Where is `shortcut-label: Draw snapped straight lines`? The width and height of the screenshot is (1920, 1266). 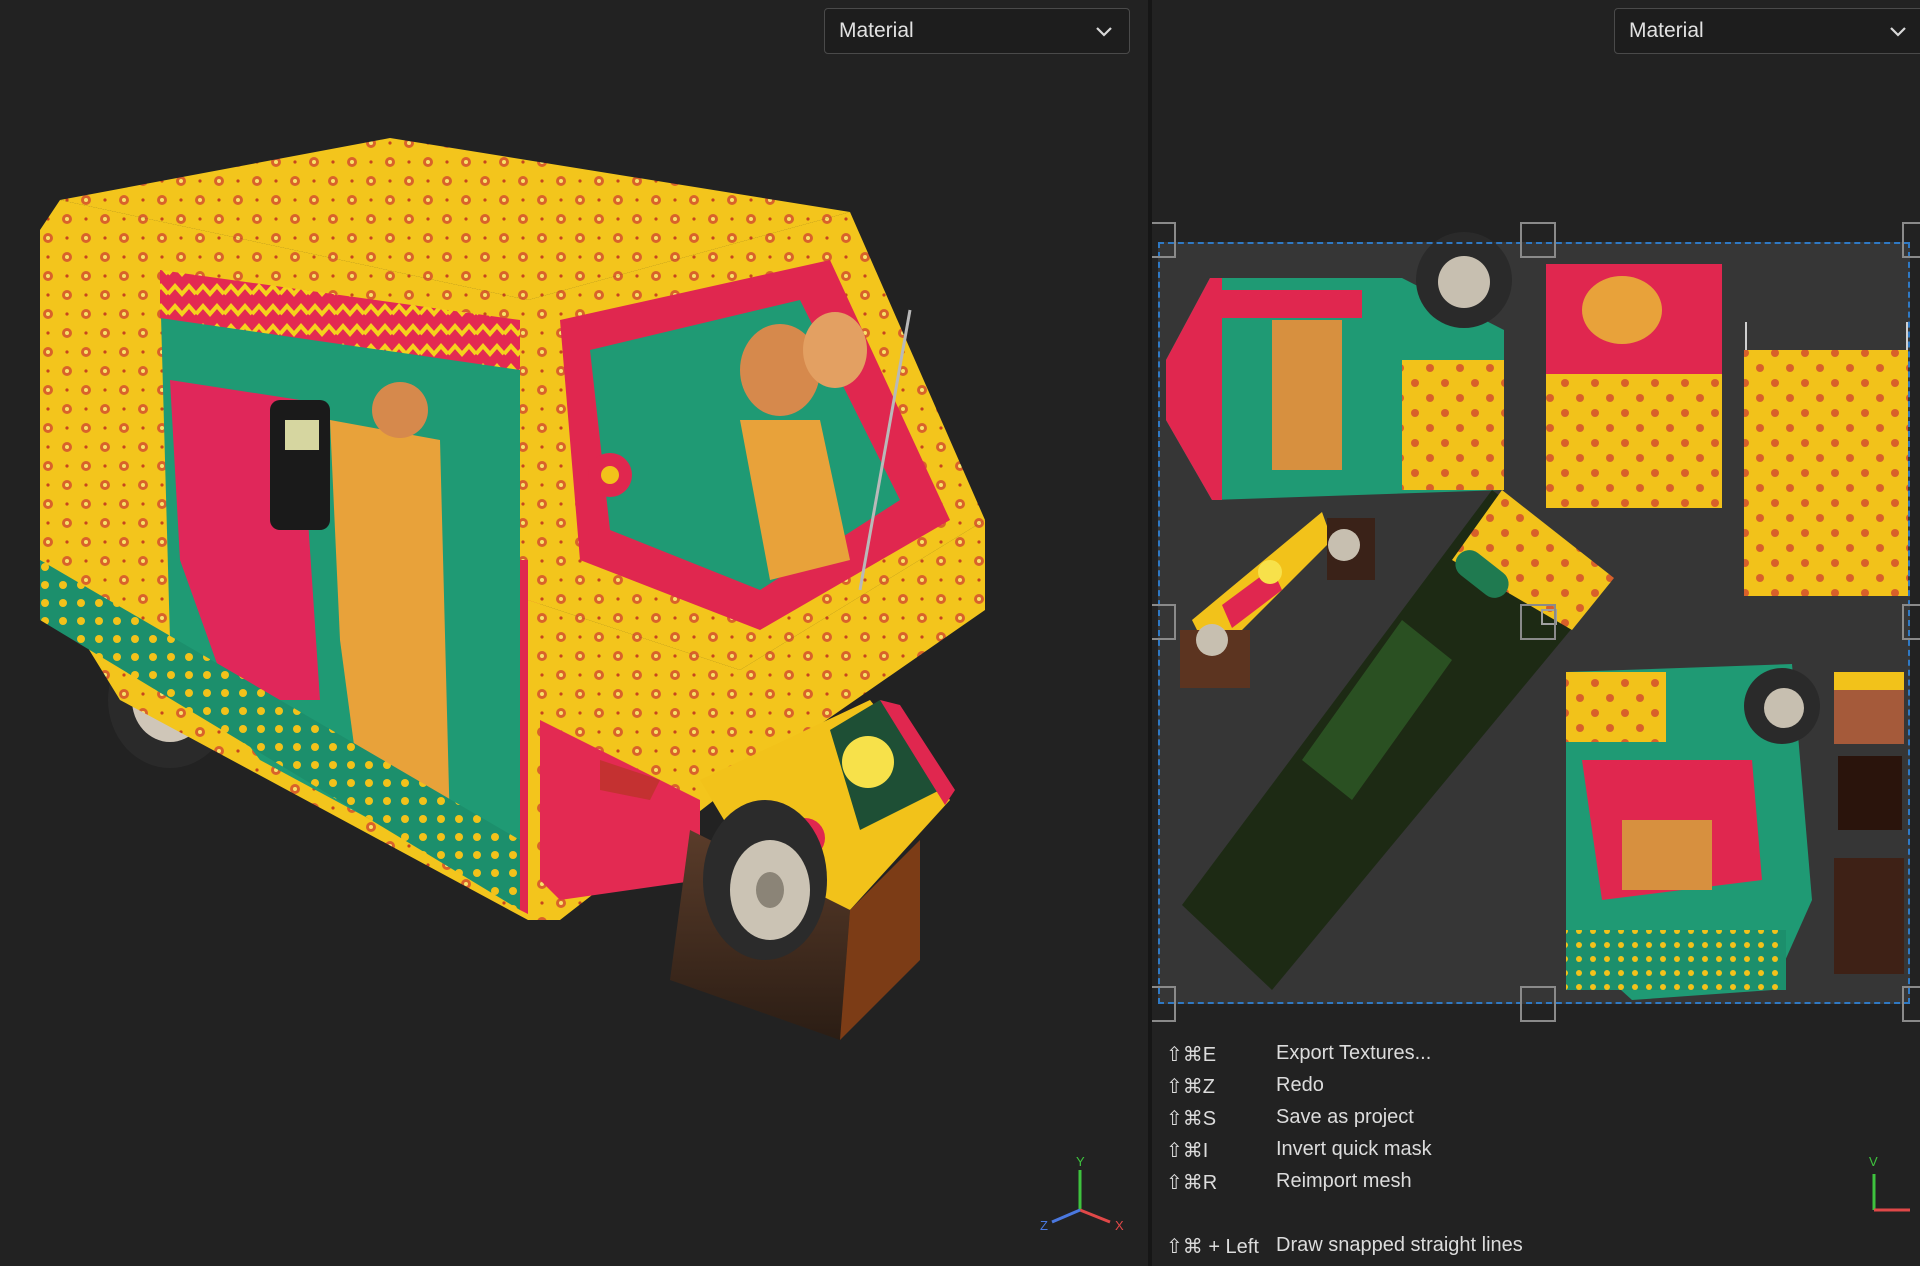
shortcut-label: Draw snapped straight lines is located at coordinates (1399, 1245).